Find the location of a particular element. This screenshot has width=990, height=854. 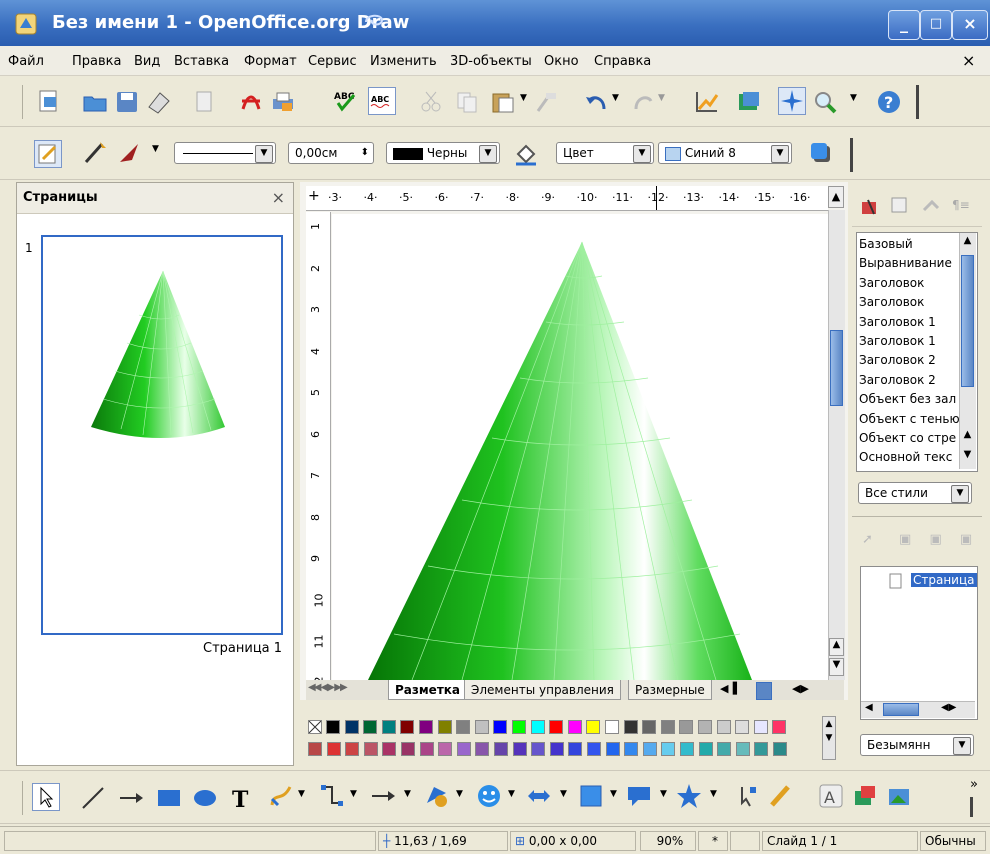

styles-formatting-icon is located at coordinates (48, 154).